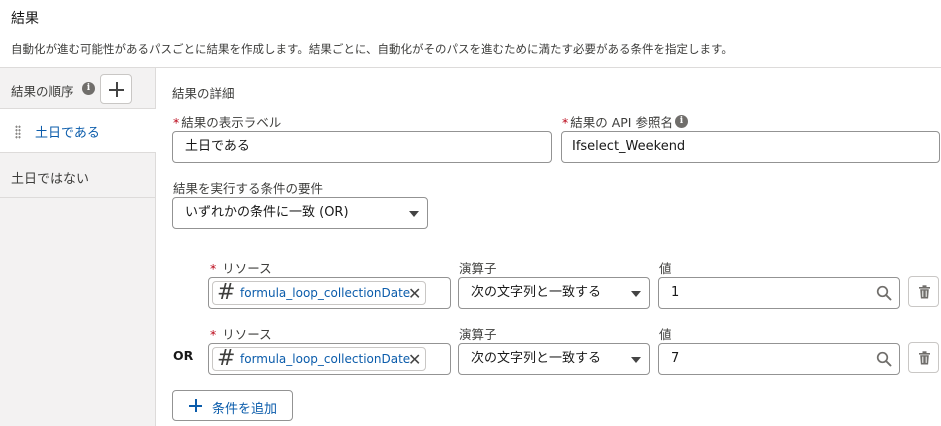  Describe the element at coordinates (362, 147) in the screenshot. I see `outcome-label-input: 土日である` at that location.